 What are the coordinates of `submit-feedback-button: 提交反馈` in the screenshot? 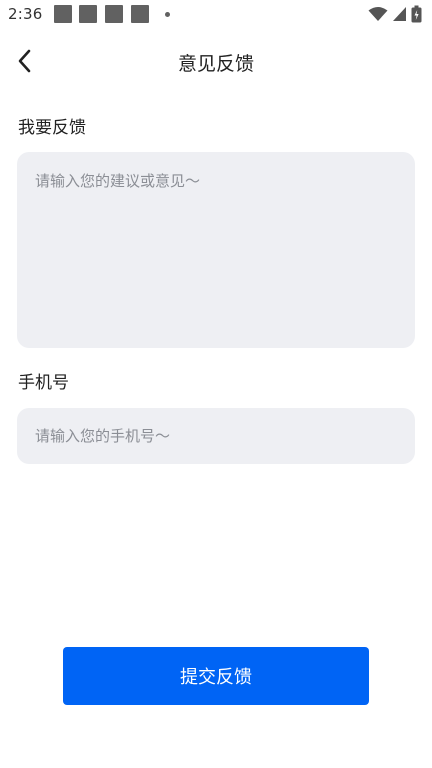 It's located at (216, 676).